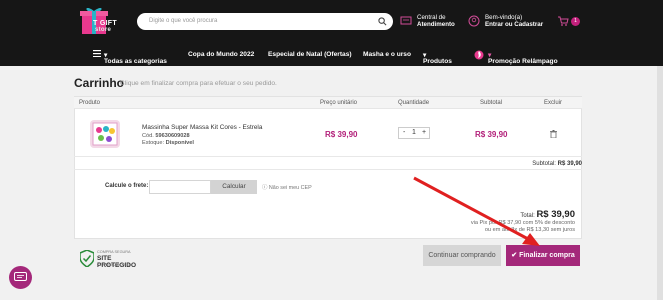  I want to click on badge-line3: CERTIFICADO SSL, so click(114, 265).